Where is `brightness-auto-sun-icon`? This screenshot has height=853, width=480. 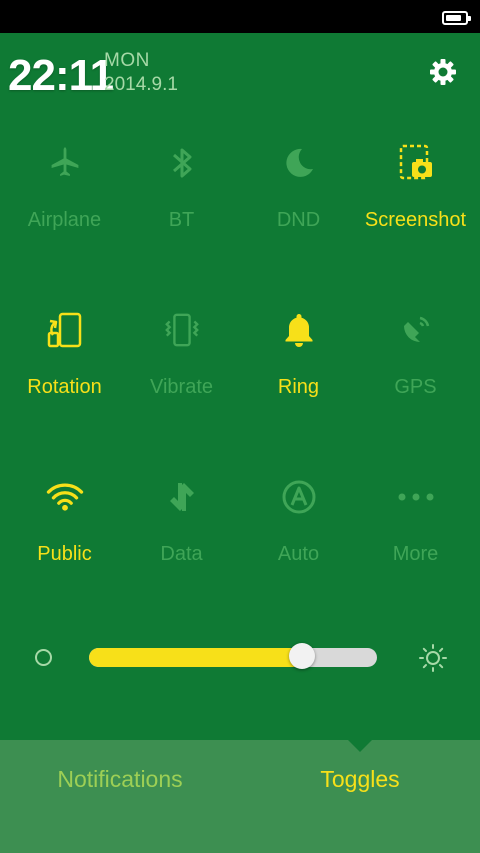
brightness-auto-sun-icon is located at coordinates (433, 658).